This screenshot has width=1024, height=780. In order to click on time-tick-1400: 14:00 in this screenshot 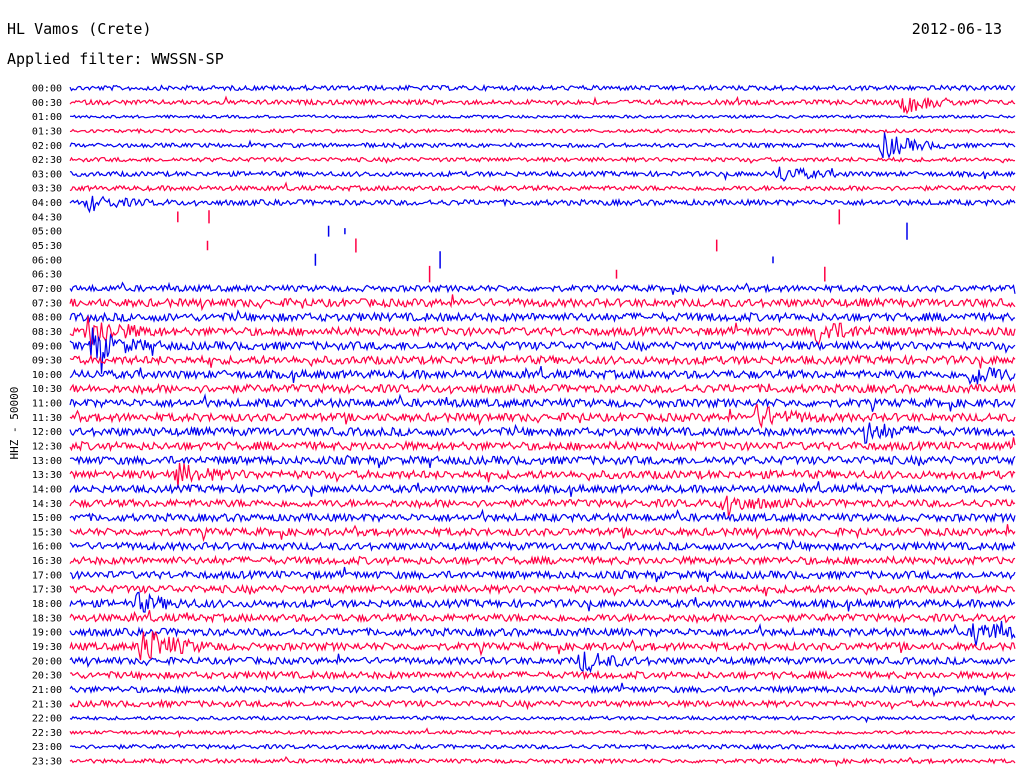, I will do `click(47, 489)`.